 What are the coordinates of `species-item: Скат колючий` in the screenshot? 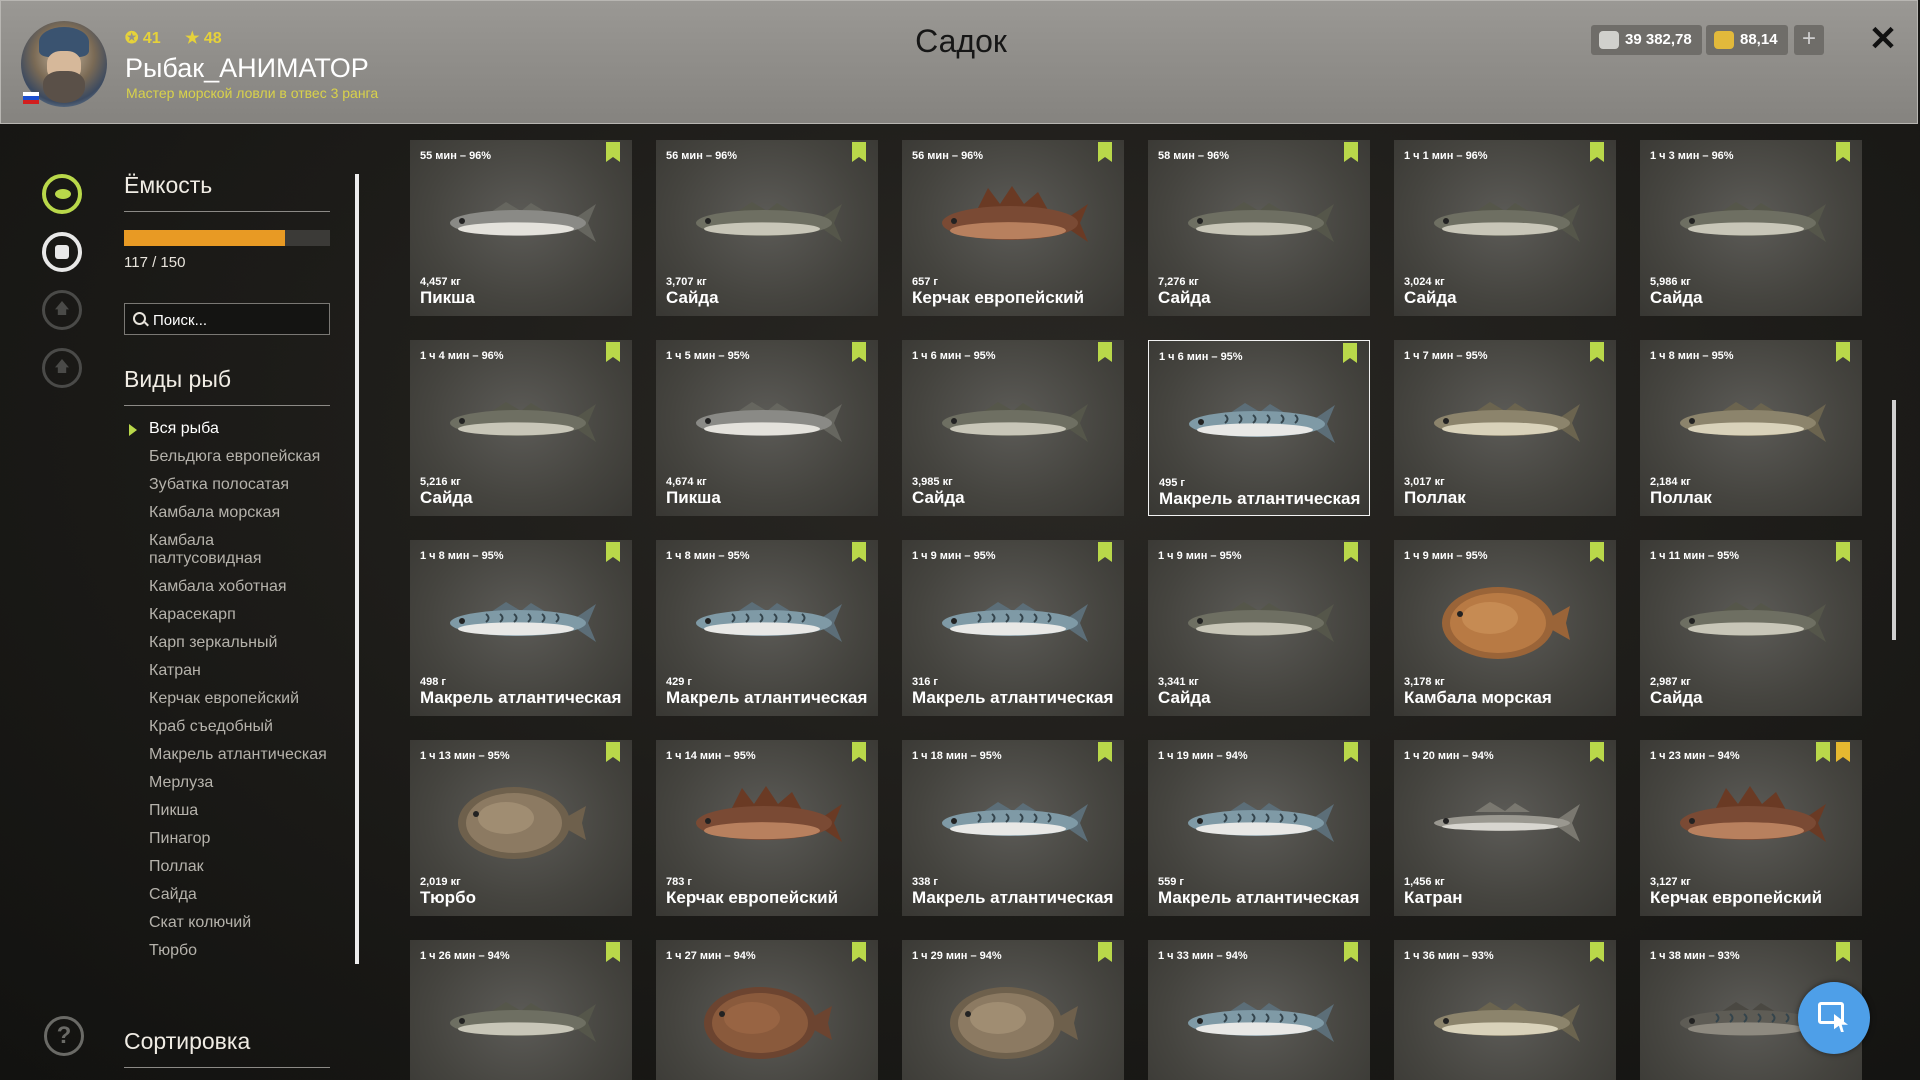 It's located at (227, 923).